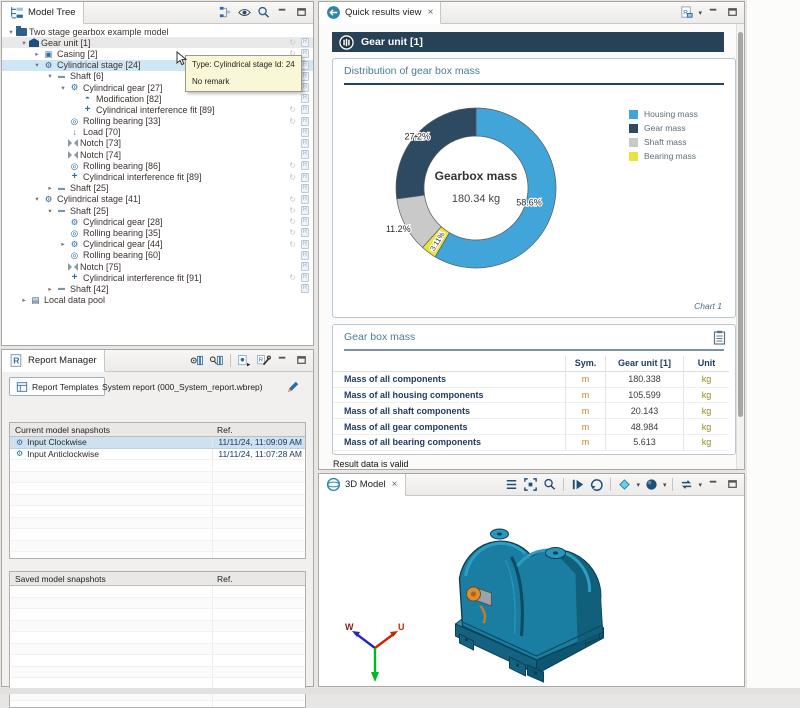 The width and height of the screenshot is (800, 708). I want to click on copy-table-icon, so click(719, 337).